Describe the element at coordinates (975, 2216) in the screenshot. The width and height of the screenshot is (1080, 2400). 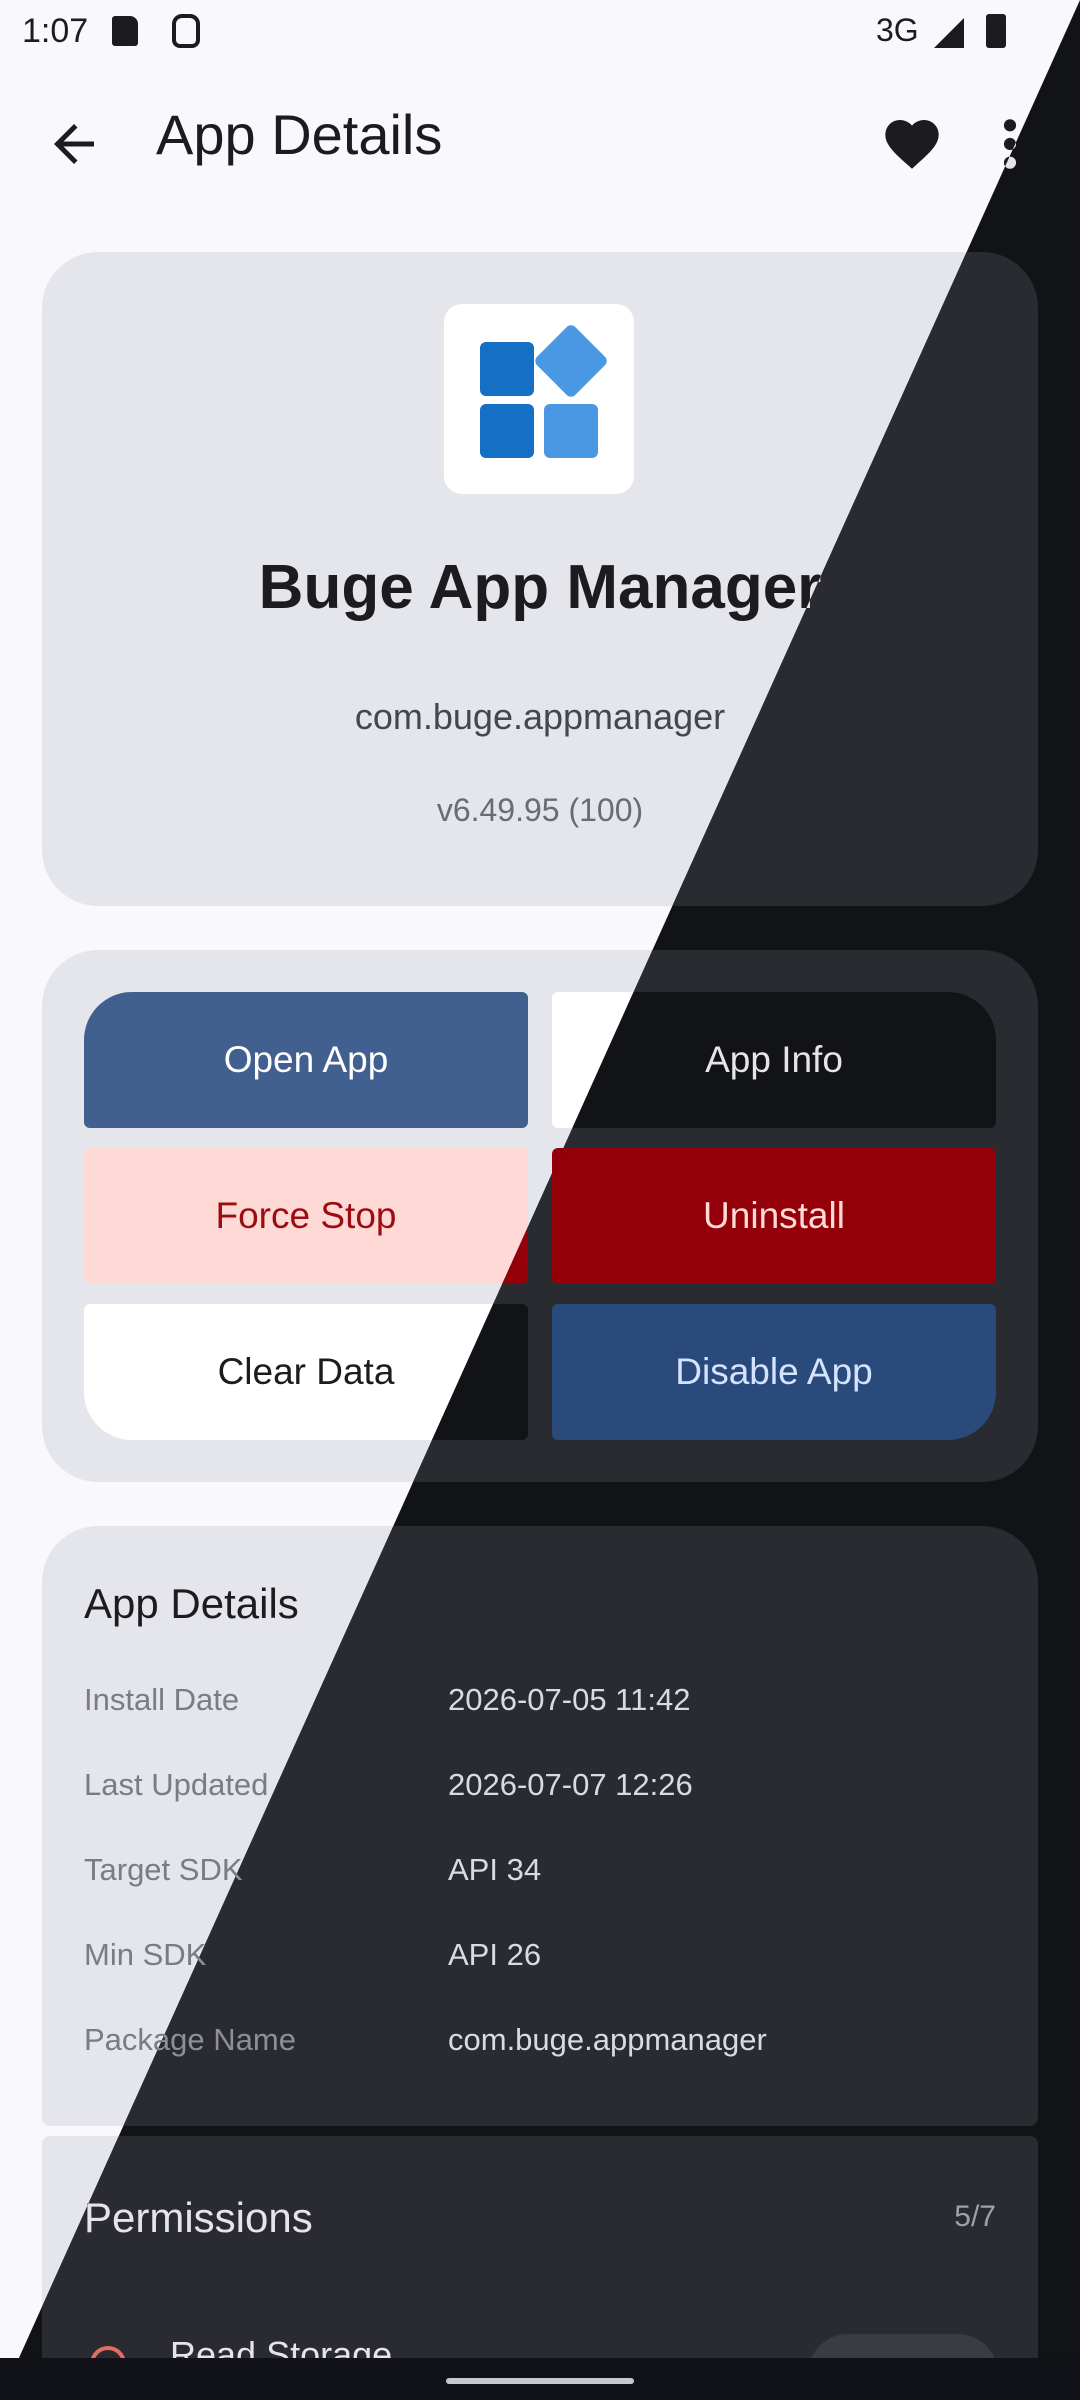
I see `permissions-count: 5/7` at that location.